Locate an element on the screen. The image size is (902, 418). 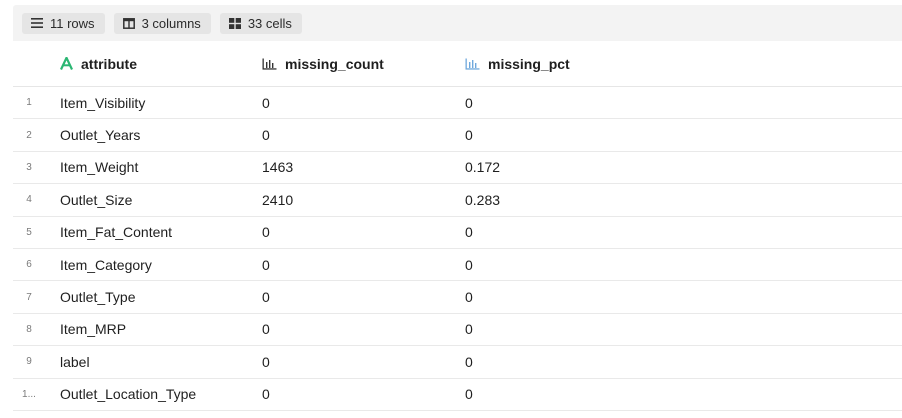
table-row: 1 Item_Visibility 0 0 is located at coordinates (457, 103).